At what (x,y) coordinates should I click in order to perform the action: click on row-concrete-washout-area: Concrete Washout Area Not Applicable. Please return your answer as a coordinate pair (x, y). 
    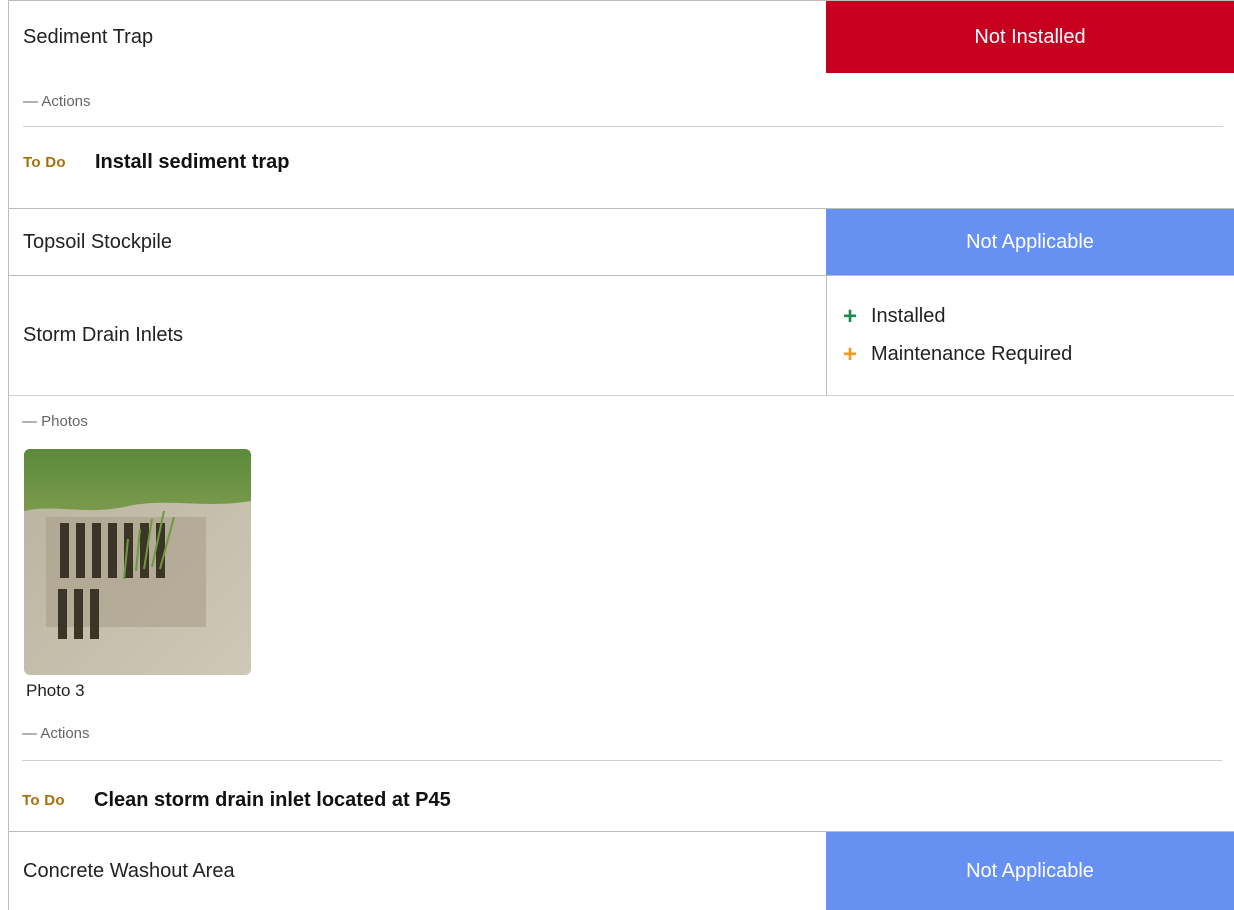
    Looking at the image, I should click on (621, 870).